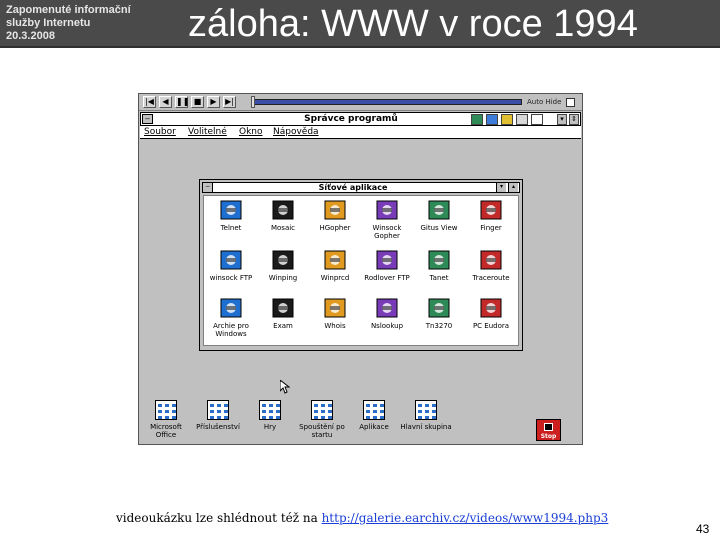 The width and height of the screenshot is (720, 540). What do you see at coordinates (387, 273) in the screenshot?
I see `app-icon-item: Rodlover FTP` at bounding box center [387, 273].